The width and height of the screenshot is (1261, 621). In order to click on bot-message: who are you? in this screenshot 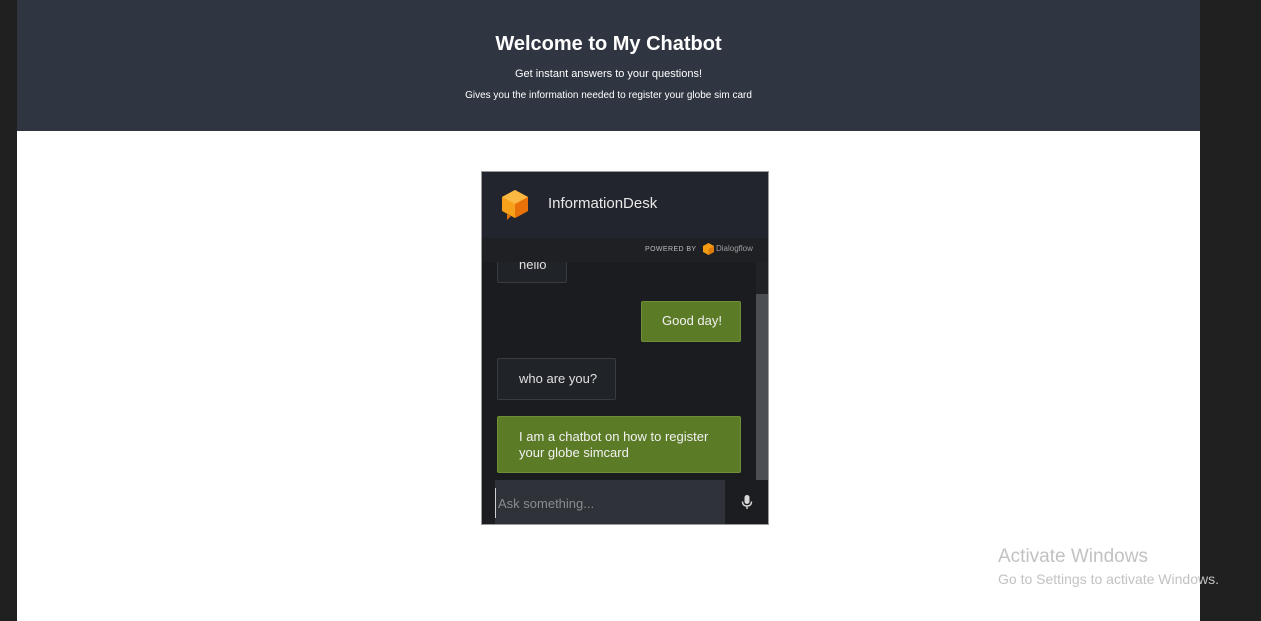, I will do `click(556, 379)`.